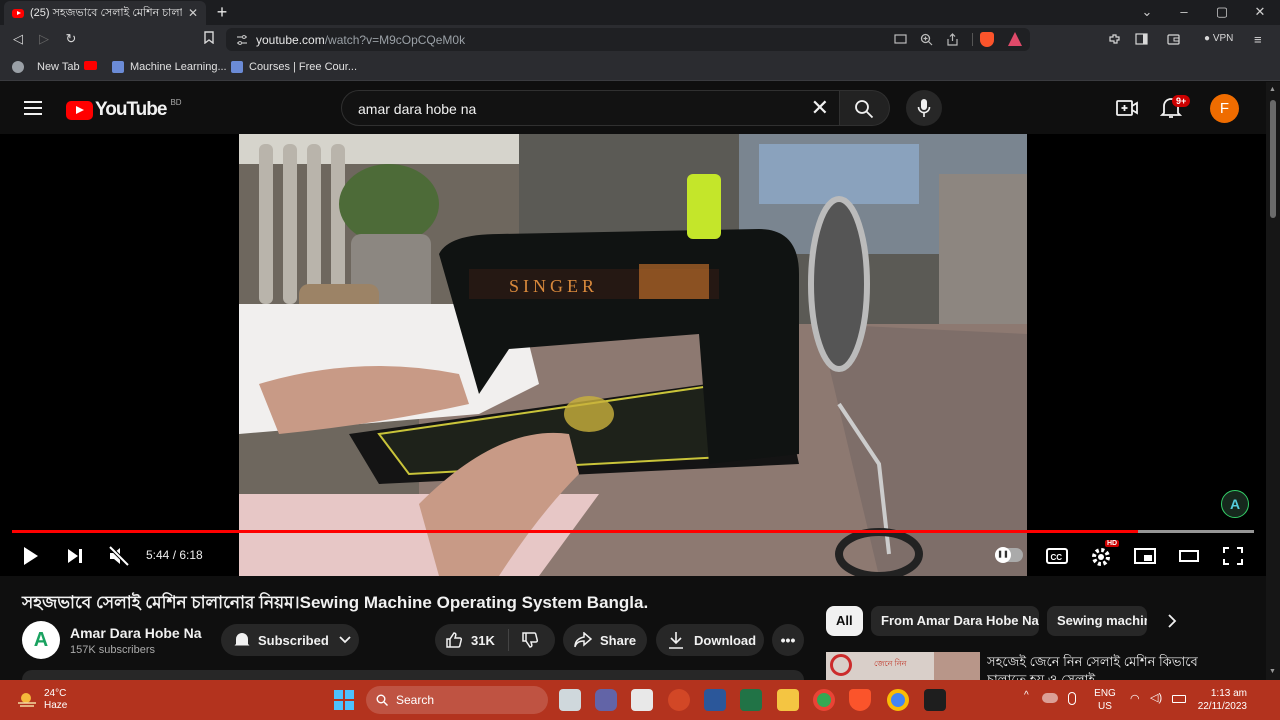 The height and width of the screenshot is (720, 1280). Describe the element at coordinates (590, 108) in the screenshot. I see `search-input: amar dara hobe na ✕` at that location.